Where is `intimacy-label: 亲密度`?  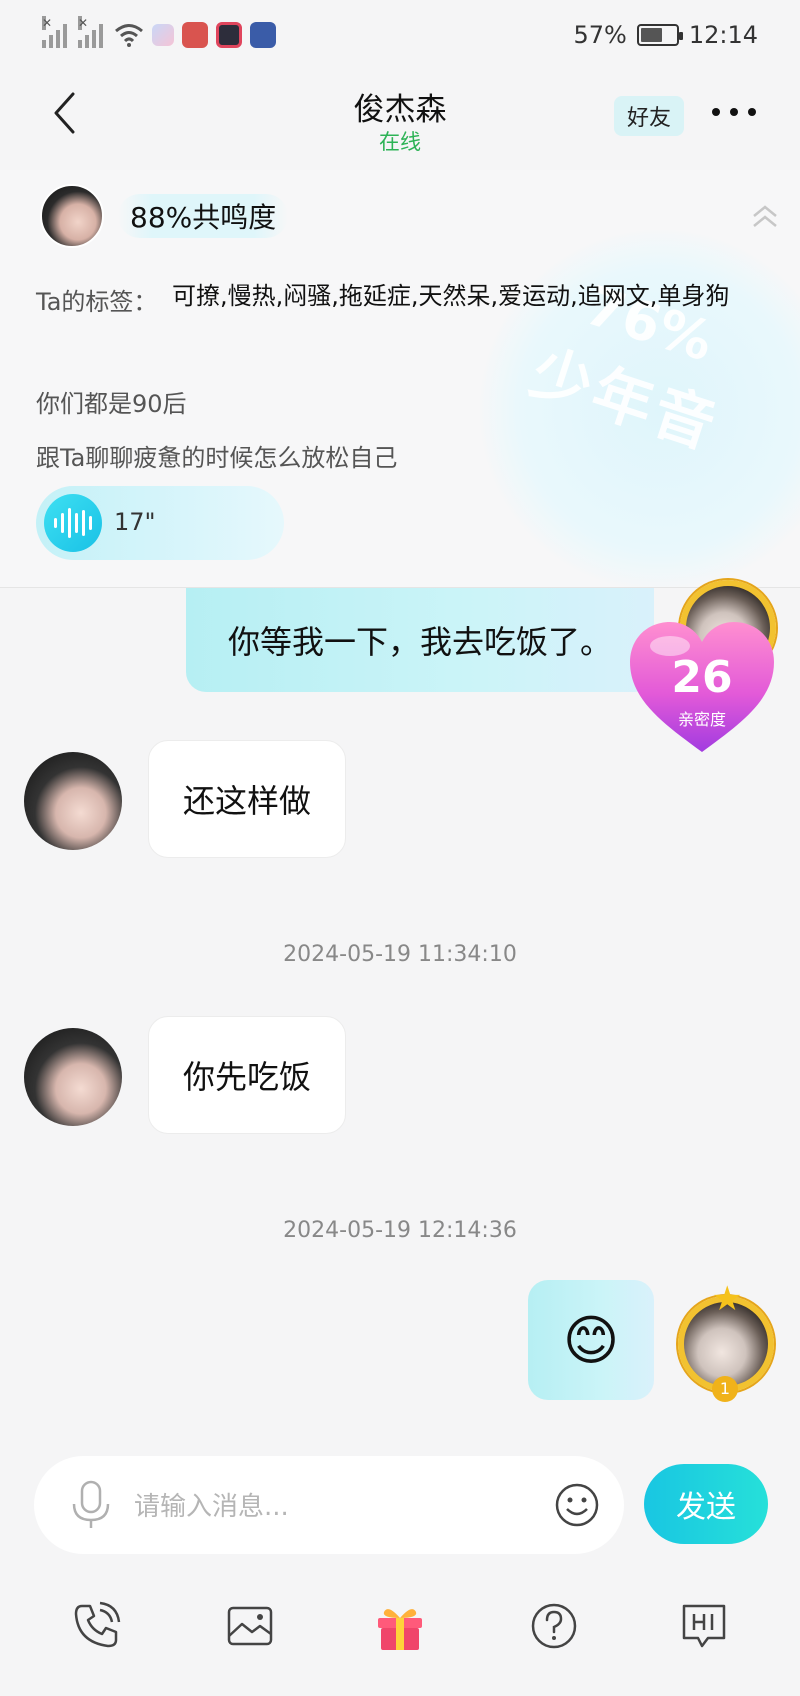 intimacy-label: 亲密度 is located at coordinates (701, 719).